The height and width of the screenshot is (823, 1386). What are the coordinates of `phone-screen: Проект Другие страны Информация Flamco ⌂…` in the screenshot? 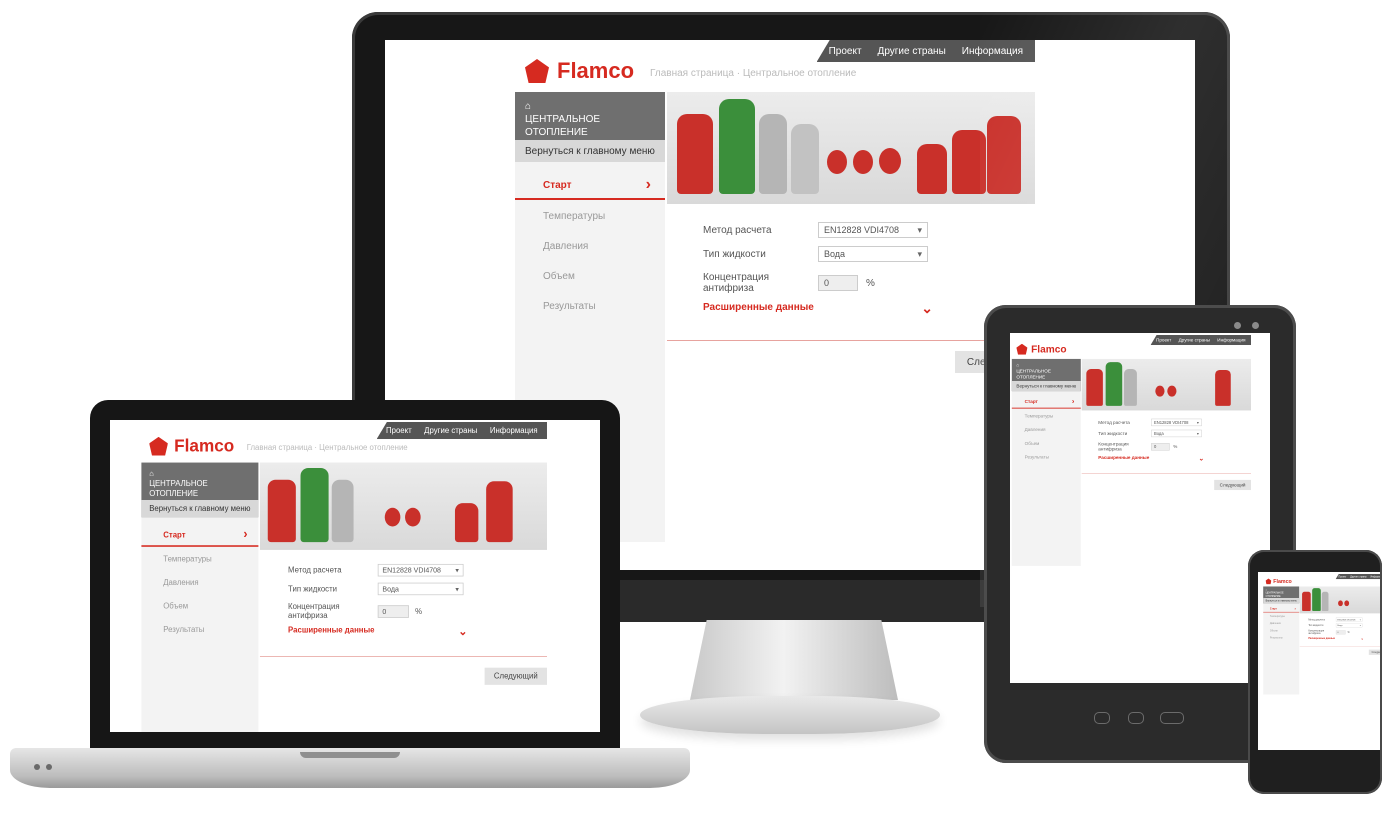 It's located at (1319, 661).